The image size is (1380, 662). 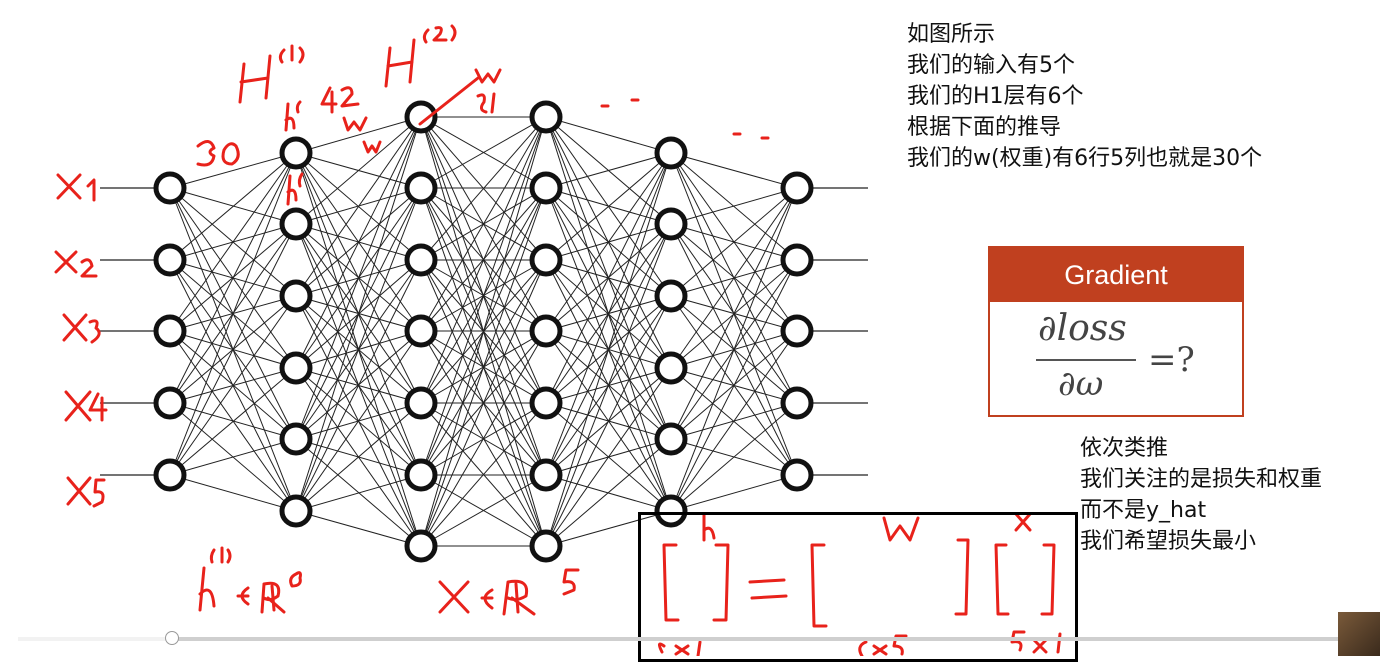 I want to click on note-line: 根据下面的推导, so click(x=984, y=127).